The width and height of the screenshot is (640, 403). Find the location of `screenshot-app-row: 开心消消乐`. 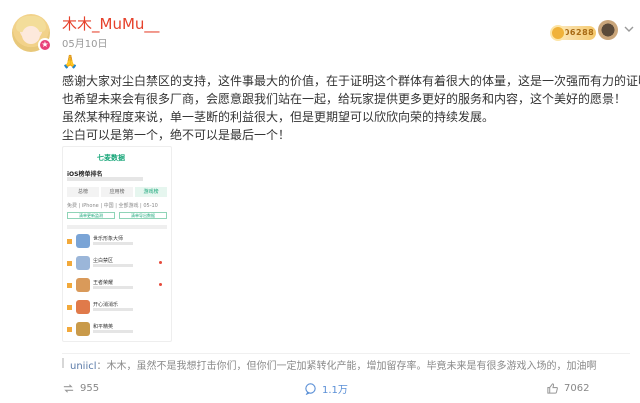

screenshot-app-row: 开心消消乐 is located at coordinates (118, 308).